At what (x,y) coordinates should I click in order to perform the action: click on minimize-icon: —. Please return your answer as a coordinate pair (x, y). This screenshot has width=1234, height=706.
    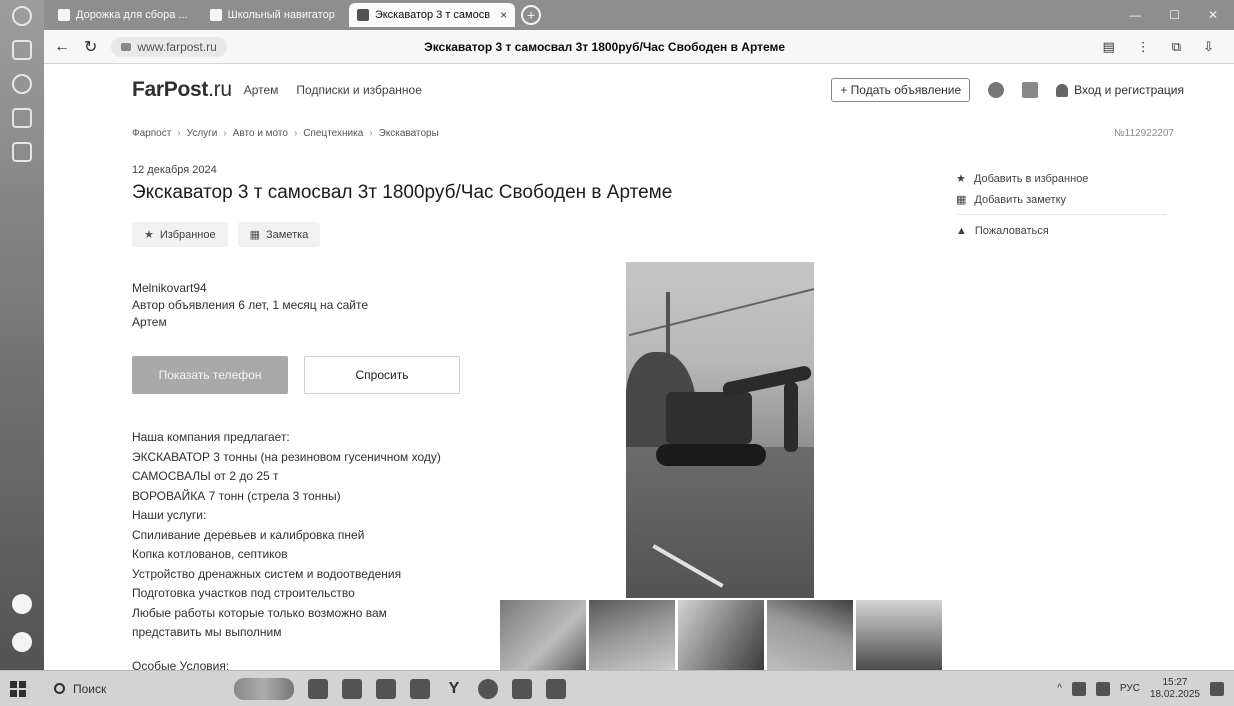
    Looking at the image, I should click on (1135, 15).